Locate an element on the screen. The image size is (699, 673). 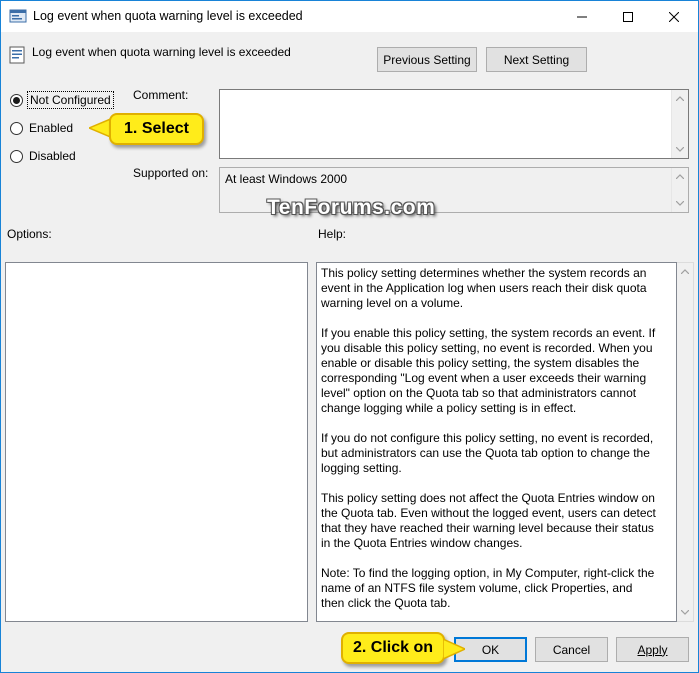
maximize-button is located at coordinates (628, 16).